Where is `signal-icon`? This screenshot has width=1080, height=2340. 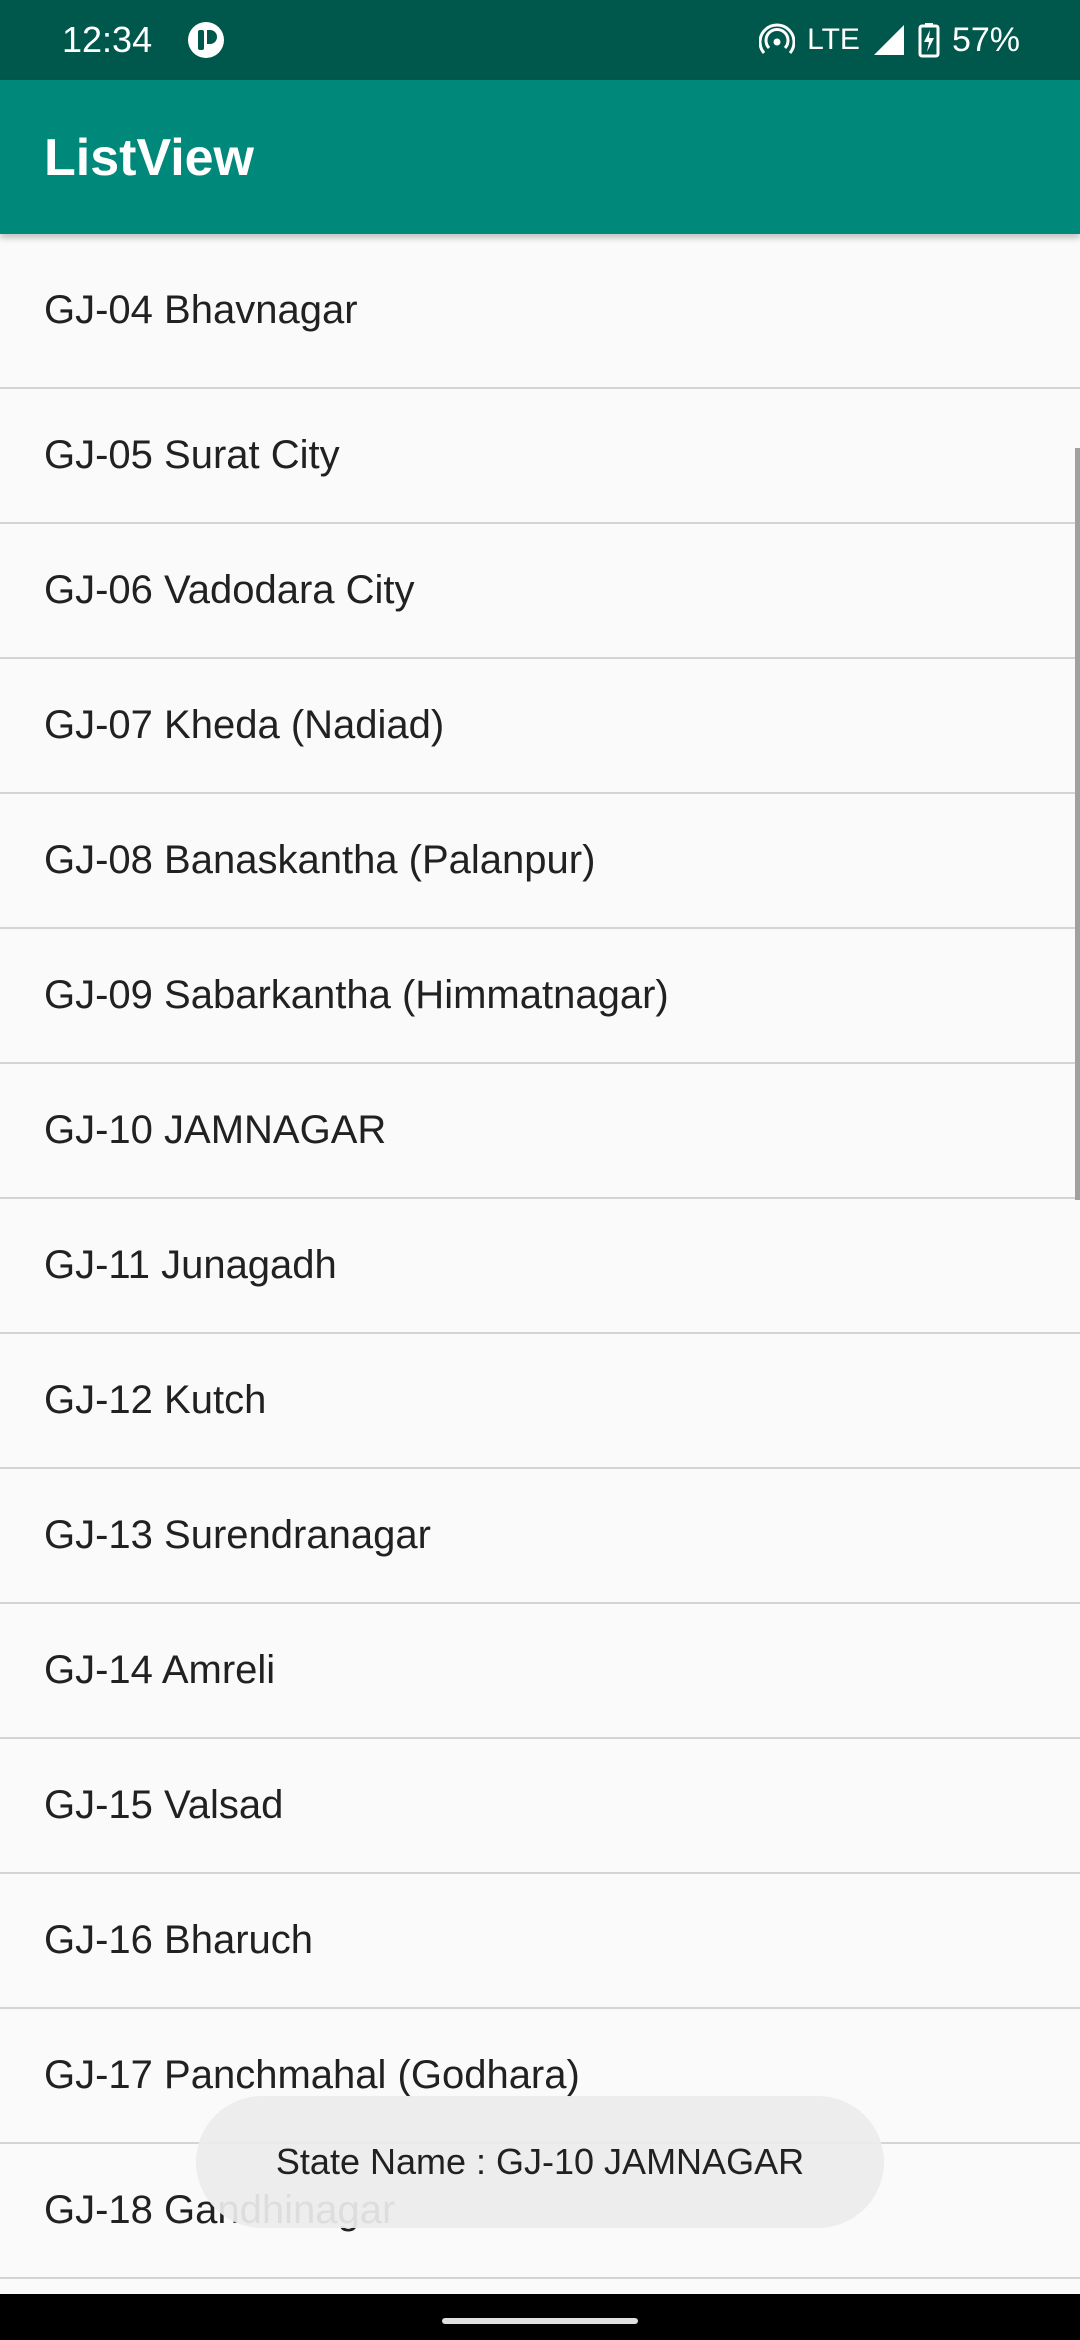
signal-icon is located at coordinates (888, 40).